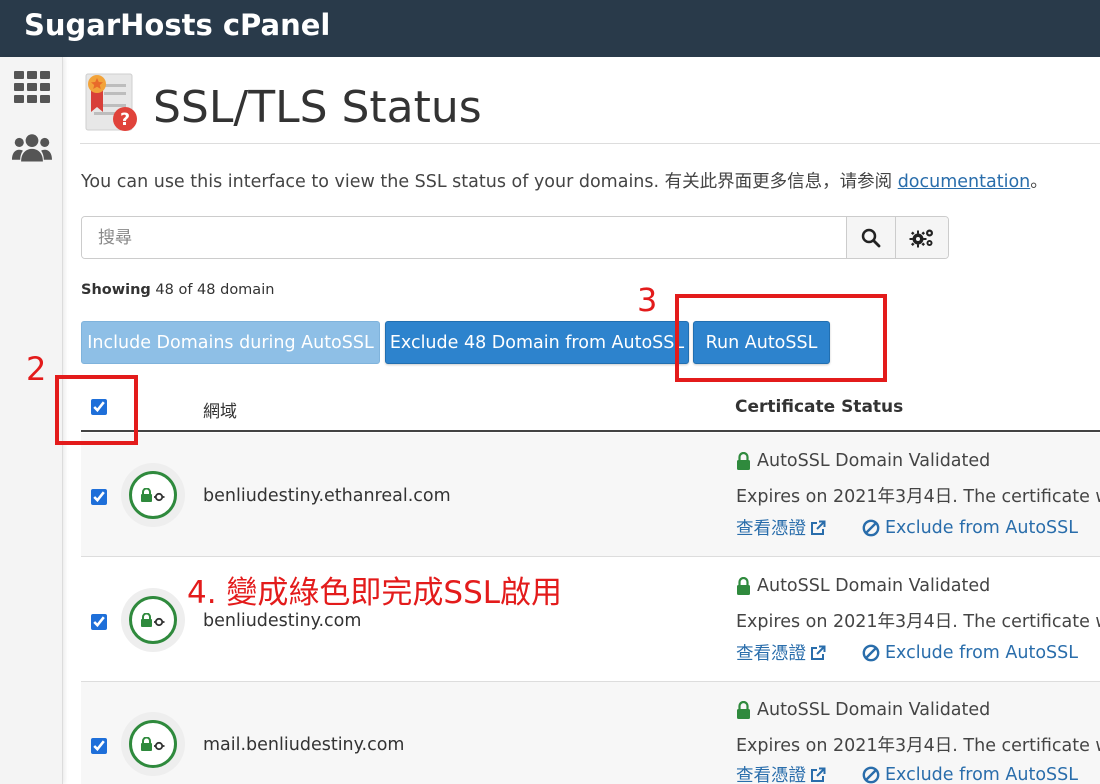  I want to click on showing-label: Showing, so click(116, 290).